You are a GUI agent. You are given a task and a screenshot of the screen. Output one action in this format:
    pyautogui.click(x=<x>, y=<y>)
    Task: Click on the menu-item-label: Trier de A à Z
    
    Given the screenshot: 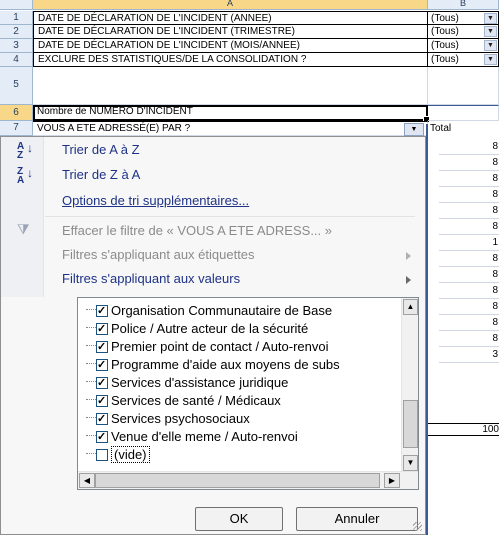 What is the action you would take?
    pyautogui.click(x=101, y=149)
    